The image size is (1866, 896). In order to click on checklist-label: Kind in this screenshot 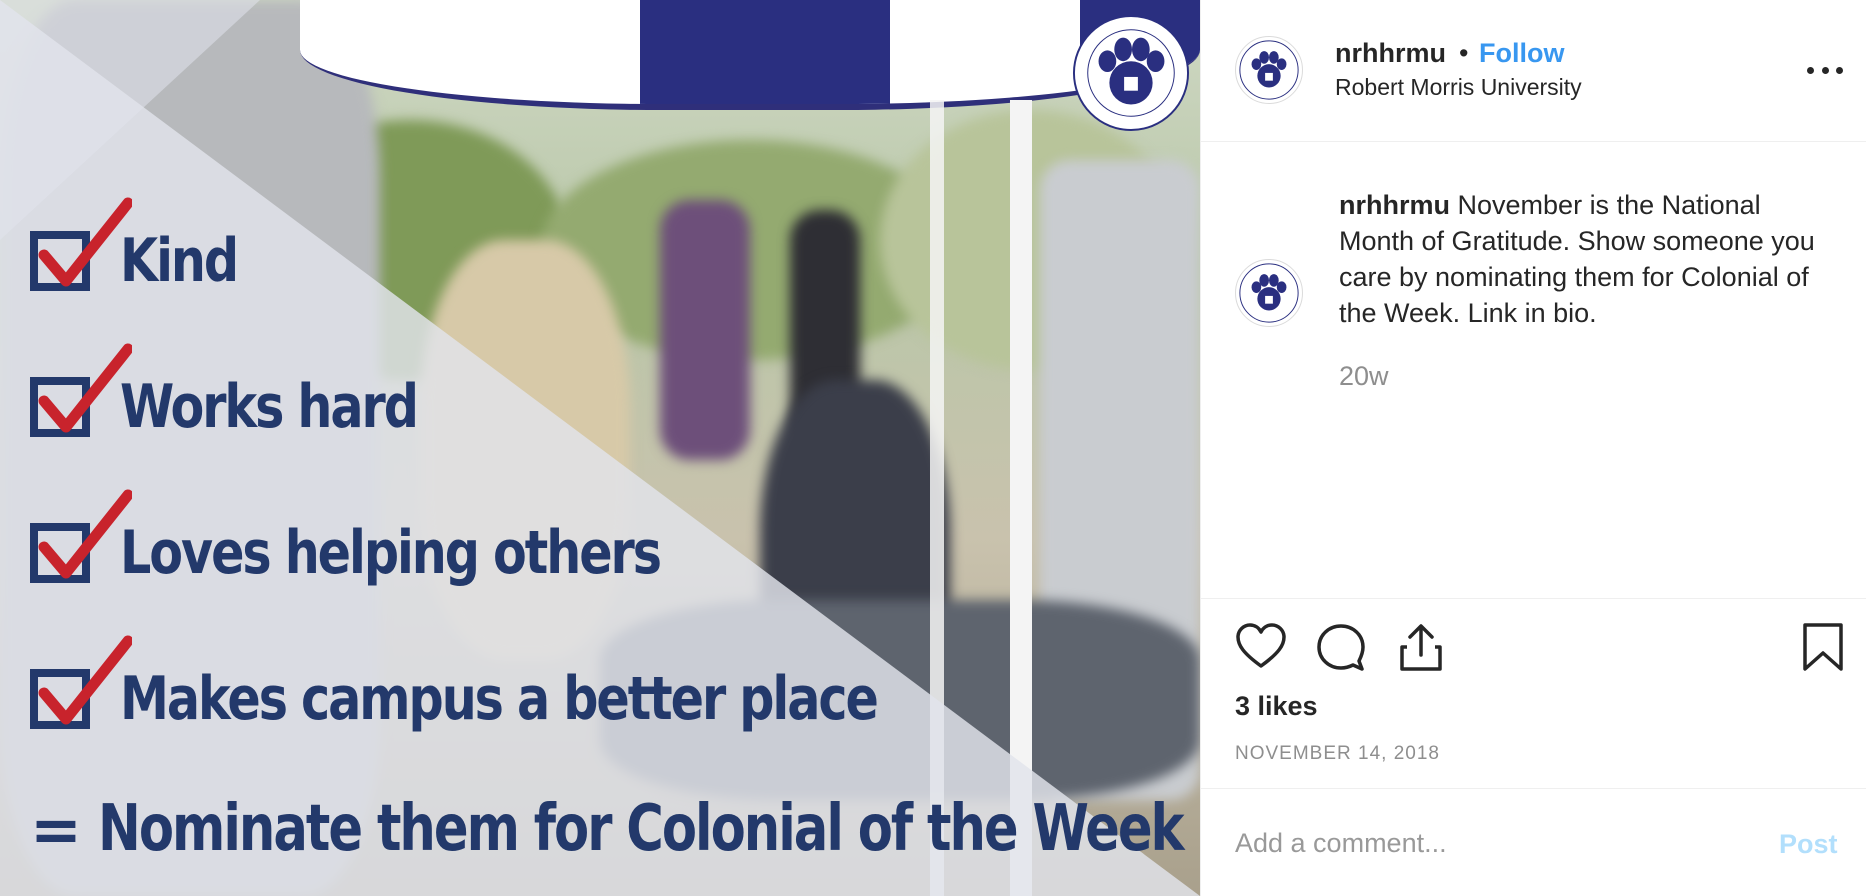, I will do `click(179, 261)`.